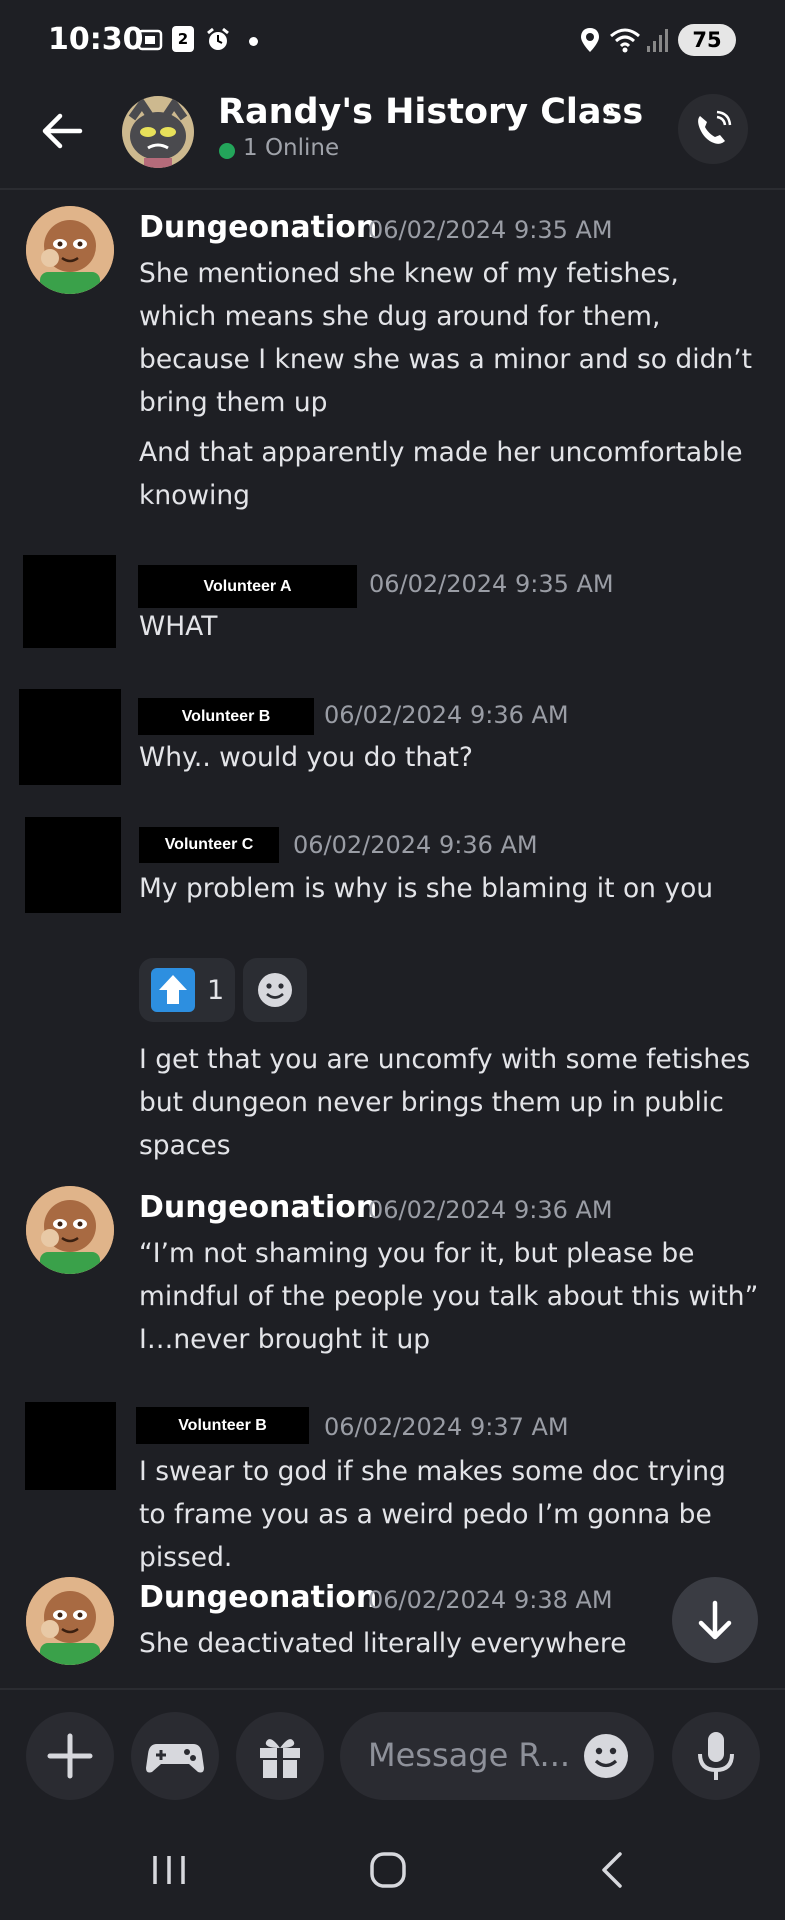 Image resolution: width=785 pixels, height=1920 pixels. I want to click on phone-settings-icon, so click(715, 127).